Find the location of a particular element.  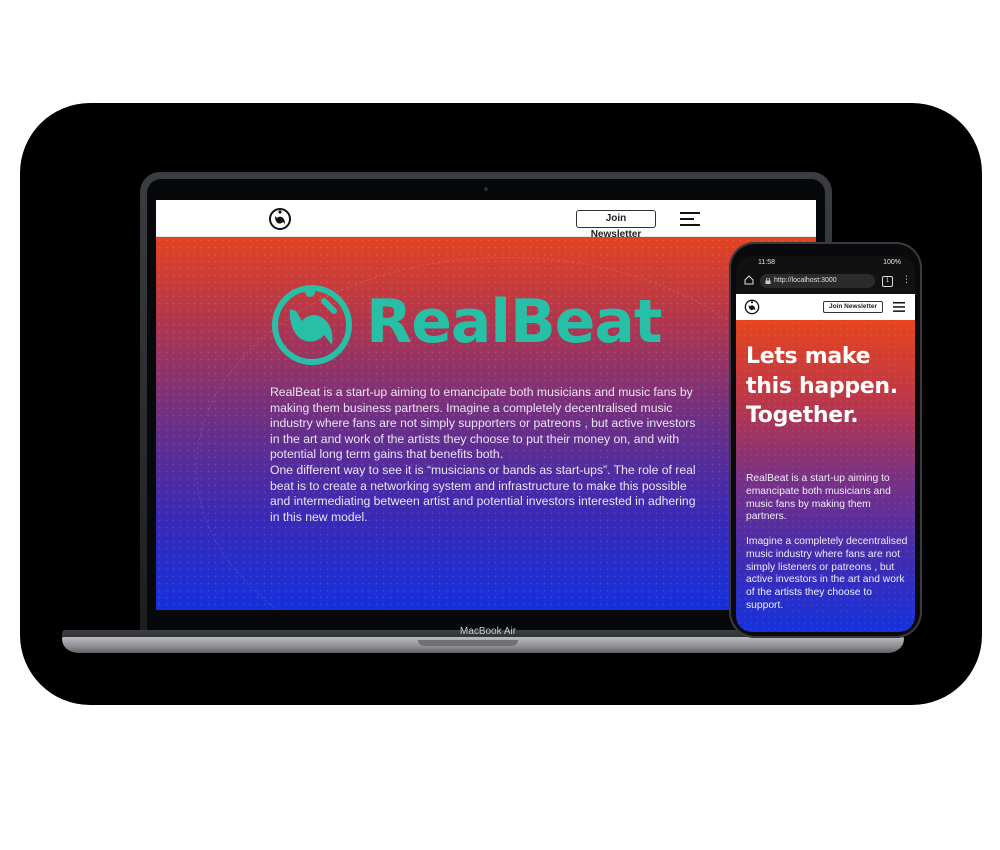

address-url: http://localhost:3000 is located at coordinates (805, 280).